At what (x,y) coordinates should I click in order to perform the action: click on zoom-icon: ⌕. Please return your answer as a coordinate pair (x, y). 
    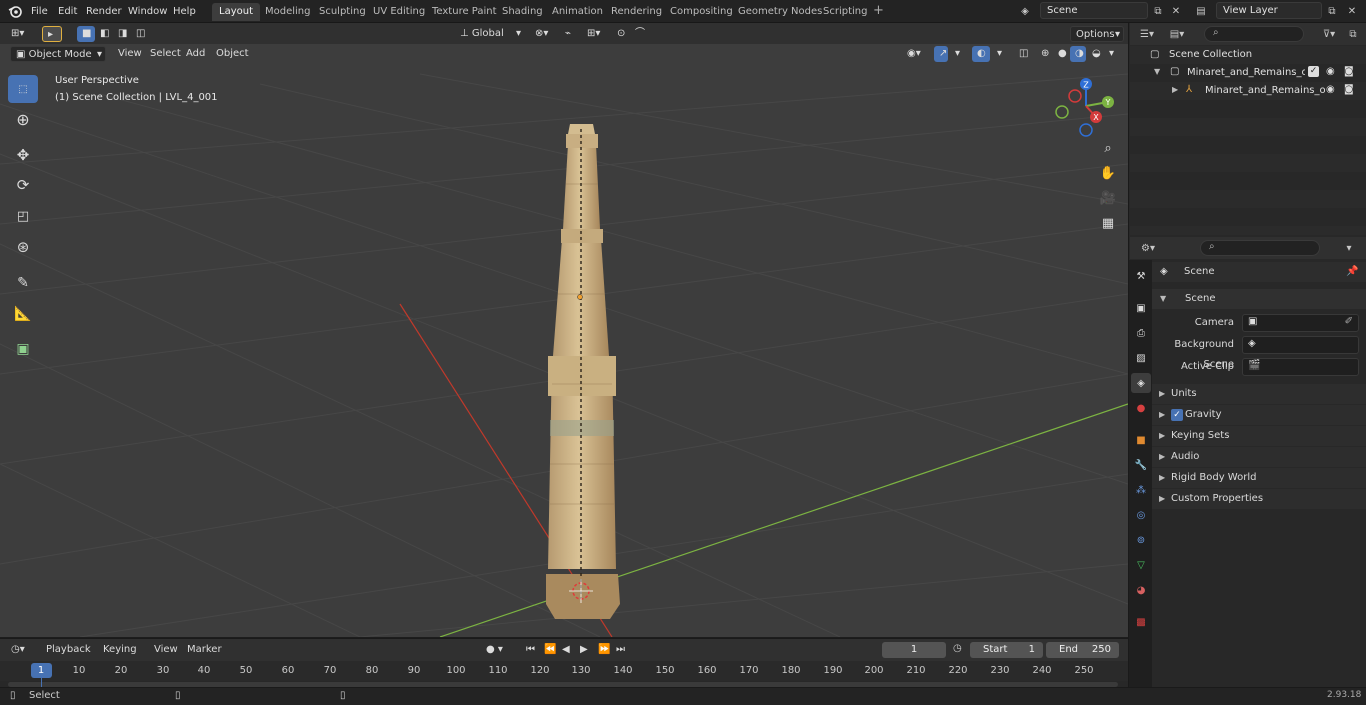
    Looking at the image, I should click on (1108, 151).